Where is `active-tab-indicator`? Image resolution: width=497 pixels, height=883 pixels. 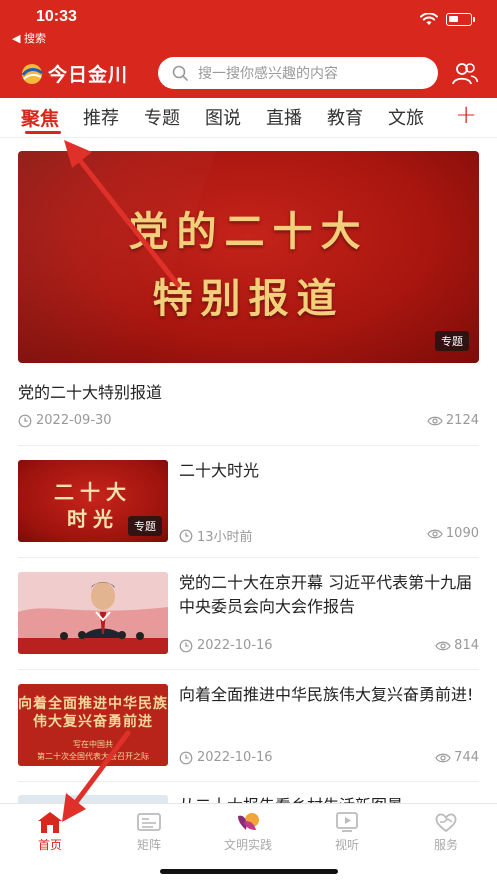 active-tab-indicator is located at coordinates (43, 132).